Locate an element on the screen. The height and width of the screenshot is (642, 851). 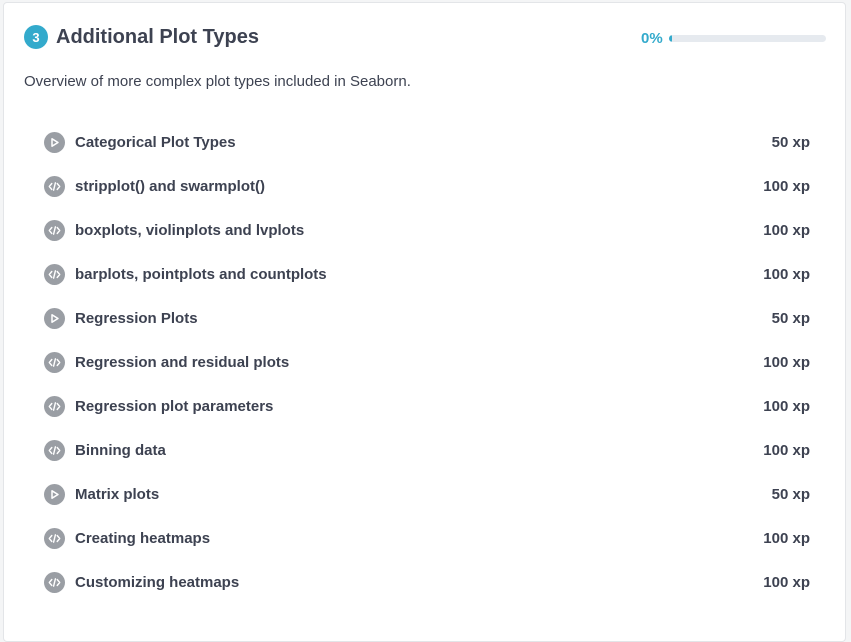
exercise-title: Categorical Plot Types is located at coordinates (155, 142).